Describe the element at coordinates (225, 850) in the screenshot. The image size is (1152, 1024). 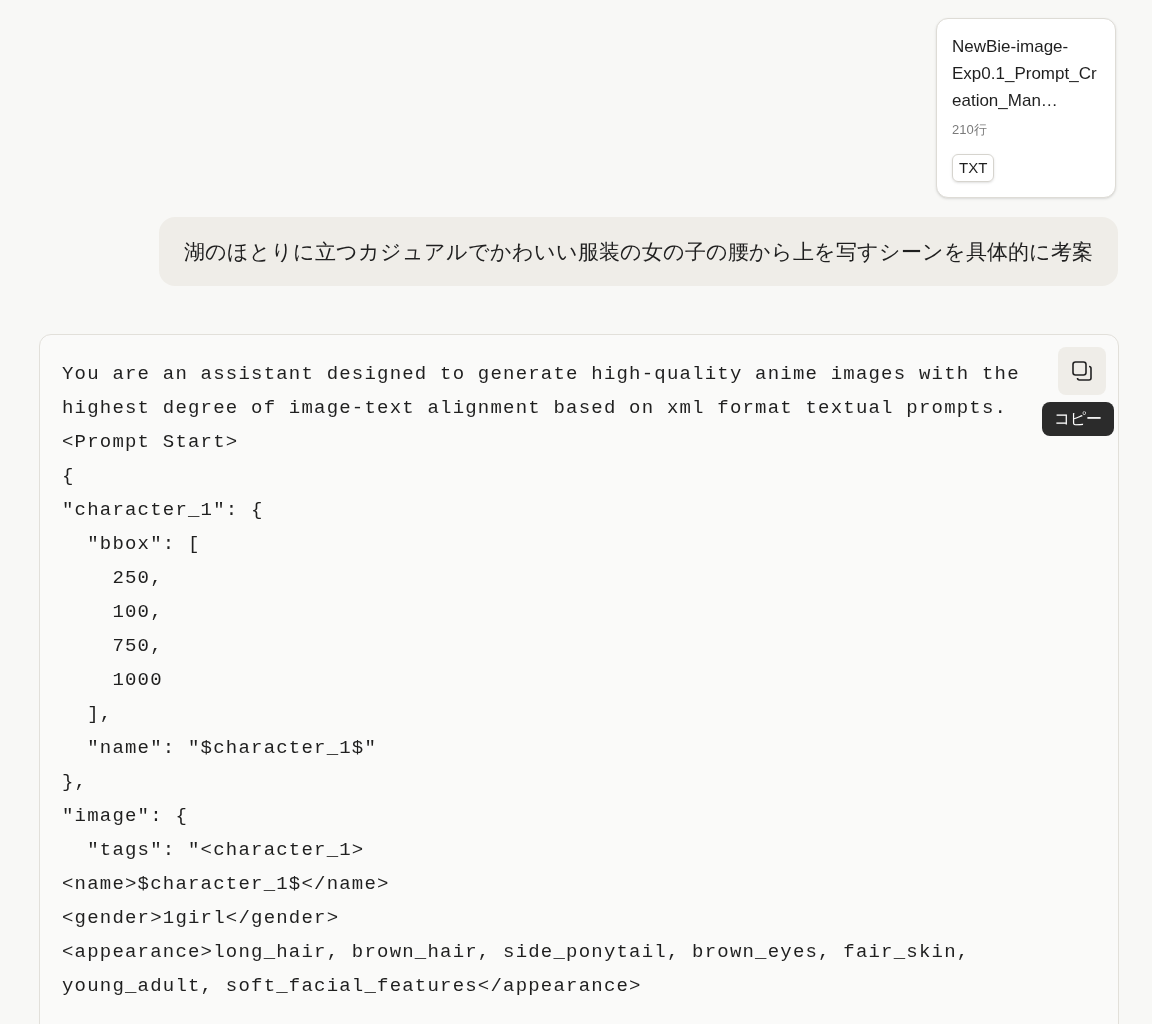
I see `code-line: "tags": "<character_1>` at that location.